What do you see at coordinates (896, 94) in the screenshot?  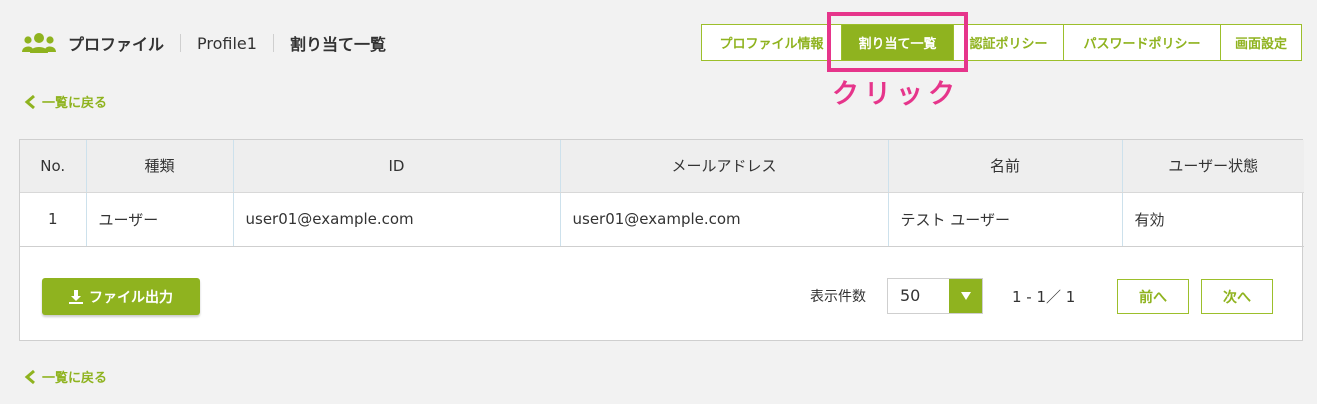 I see `click-annotation: クリック` at bounding box center [896, 94].